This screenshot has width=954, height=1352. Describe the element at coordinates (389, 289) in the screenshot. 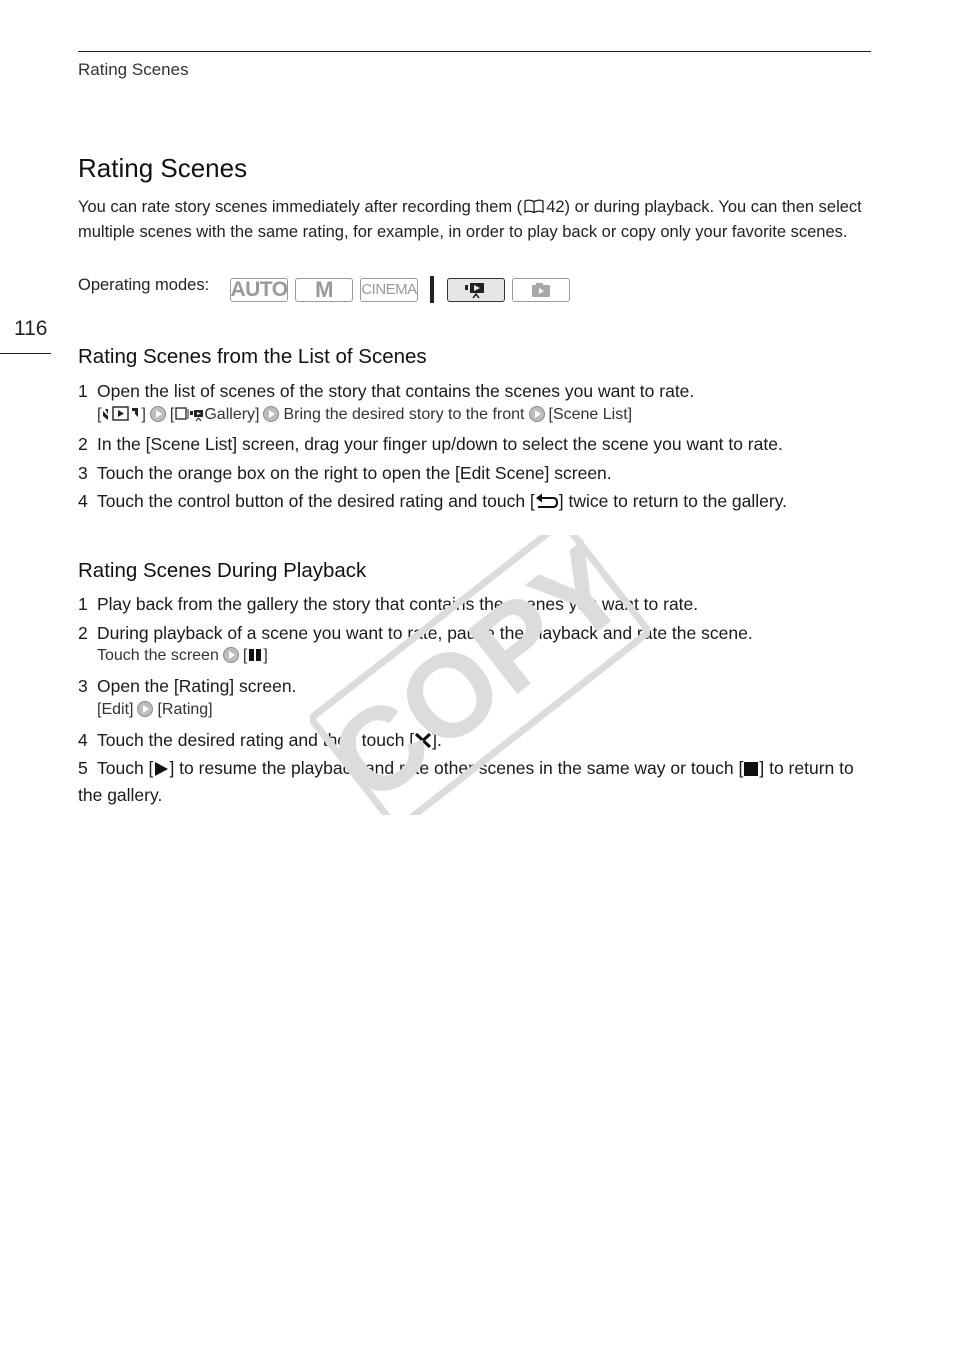

I see `mode-cinema: CINEMA` at that location.